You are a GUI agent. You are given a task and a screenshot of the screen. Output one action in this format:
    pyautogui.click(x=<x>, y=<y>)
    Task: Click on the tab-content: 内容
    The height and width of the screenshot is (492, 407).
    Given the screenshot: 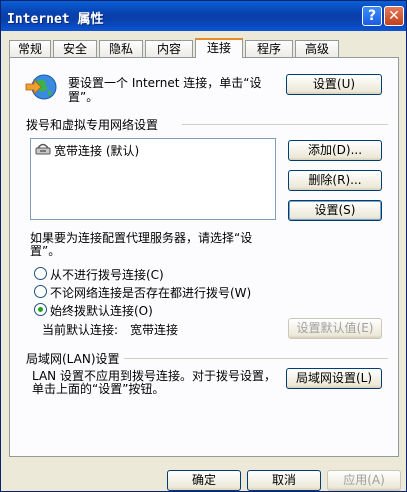 What is the action you would take?
    pyautogui.click(x=169, y=48)
    